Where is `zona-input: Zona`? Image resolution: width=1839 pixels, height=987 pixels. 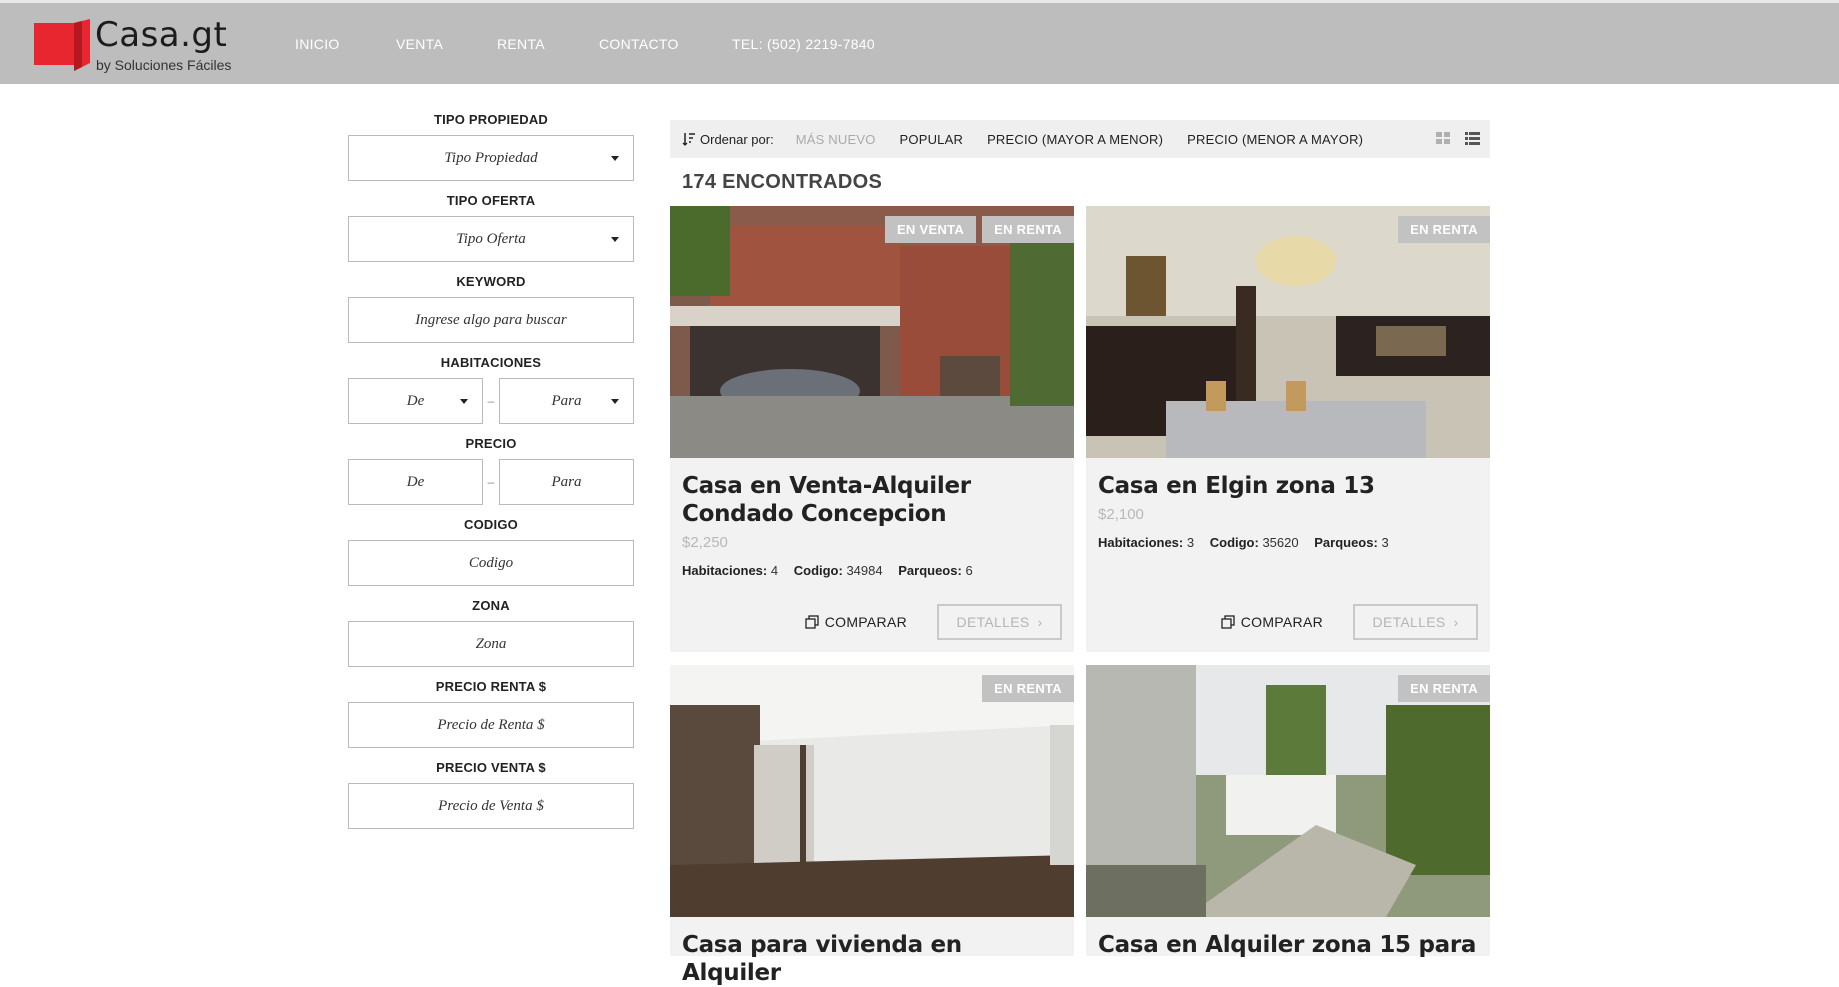 zona-input: Zona is located at coordinates (491, 644).